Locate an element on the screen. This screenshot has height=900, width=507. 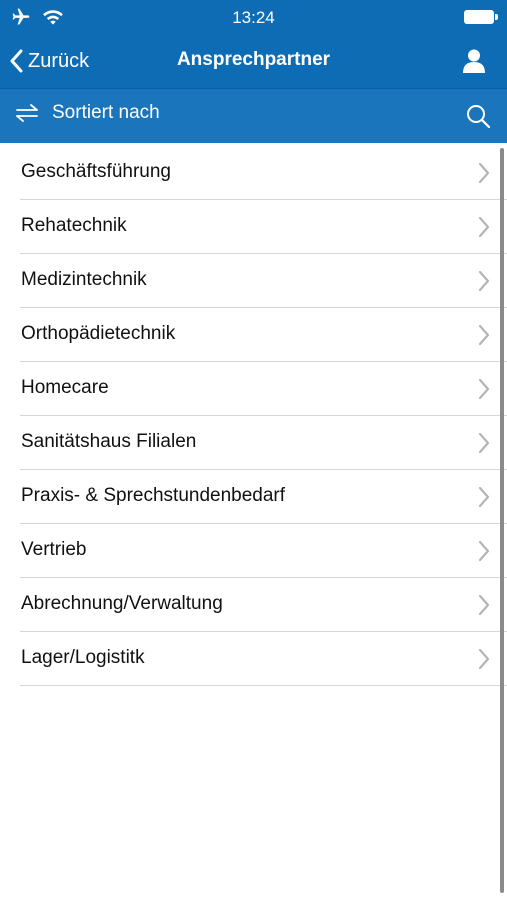
scrollbar is located at coordinates (502, 520).